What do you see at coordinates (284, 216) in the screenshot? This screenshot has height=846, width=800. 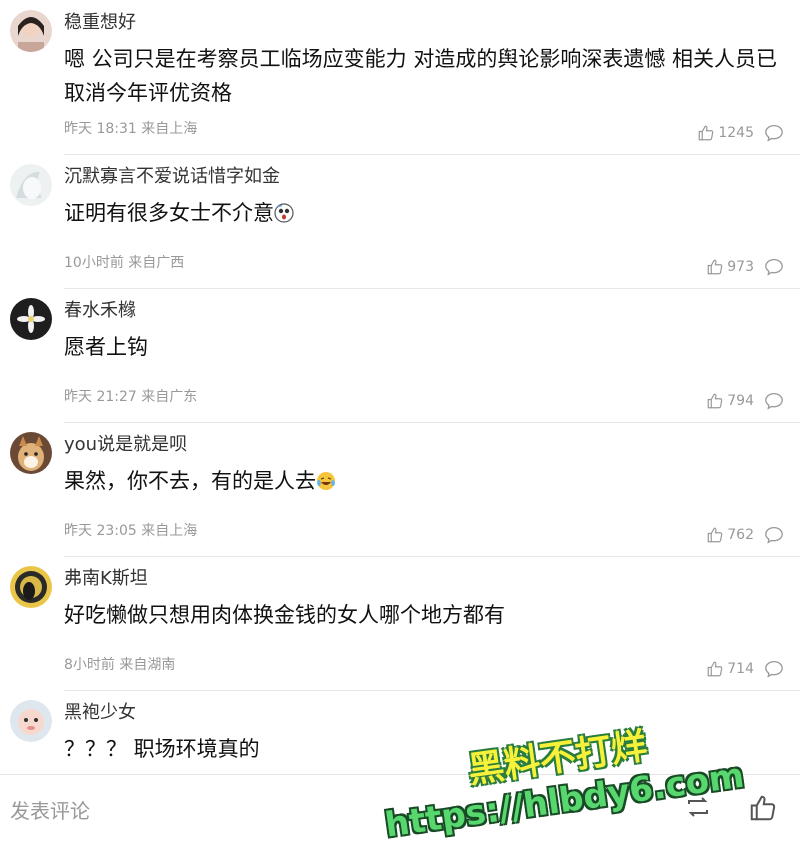 I see `shocked-face-emoji-icon` at bounding box center [284, 216].